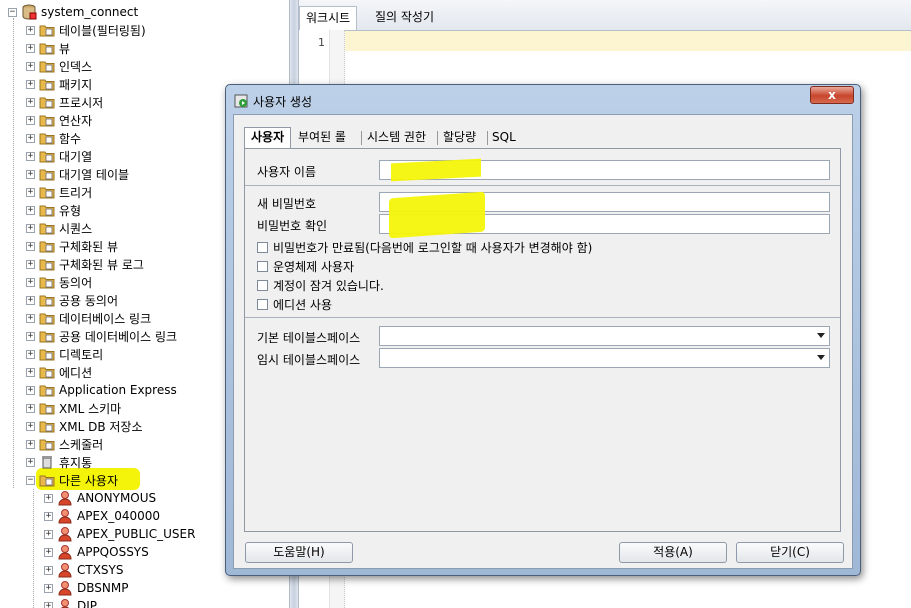 The image size is (911, 608). Describe the element at coordinates (73, 12) in the screenshot. I see `tree-root-node: − system_connect` at that location.